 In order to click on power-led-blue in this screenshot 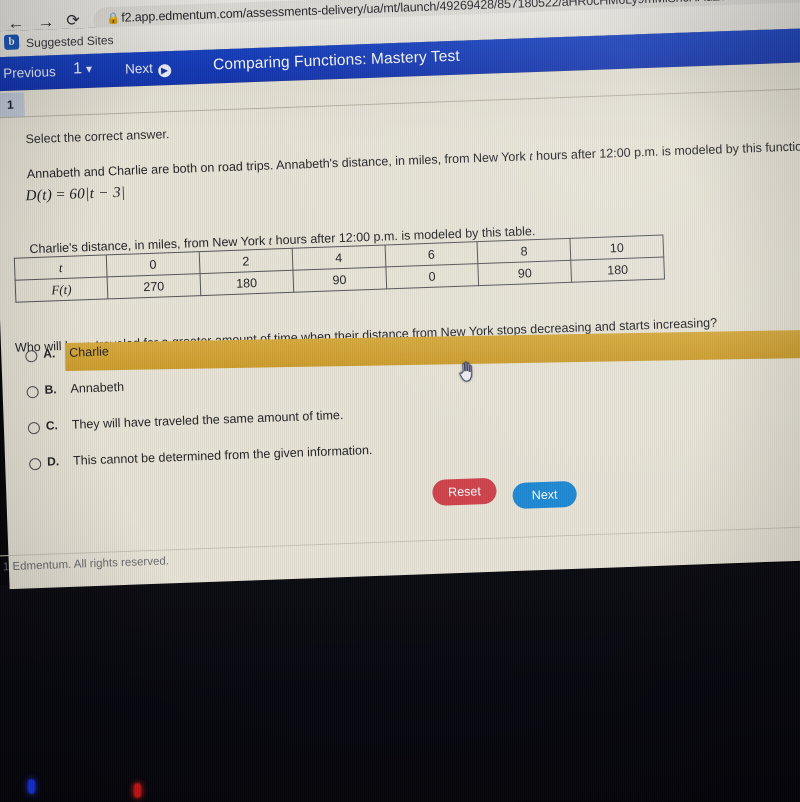, I will do `click(31, 786)`.